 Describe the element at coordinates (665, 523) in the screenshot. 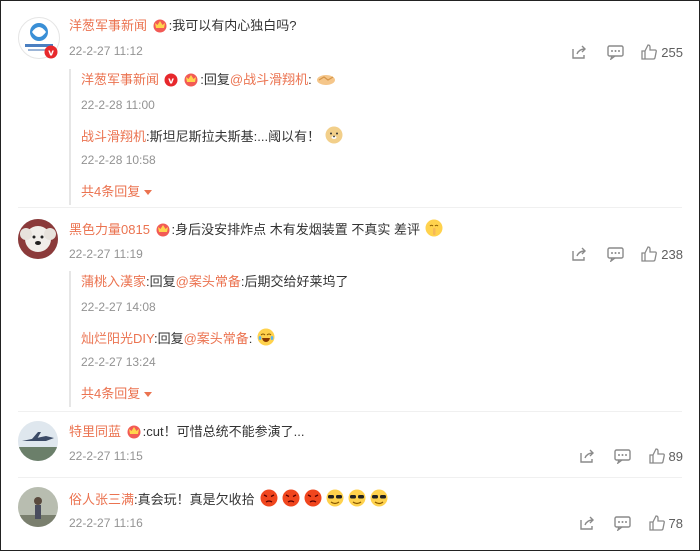

I see `like-button: 78` at that location.